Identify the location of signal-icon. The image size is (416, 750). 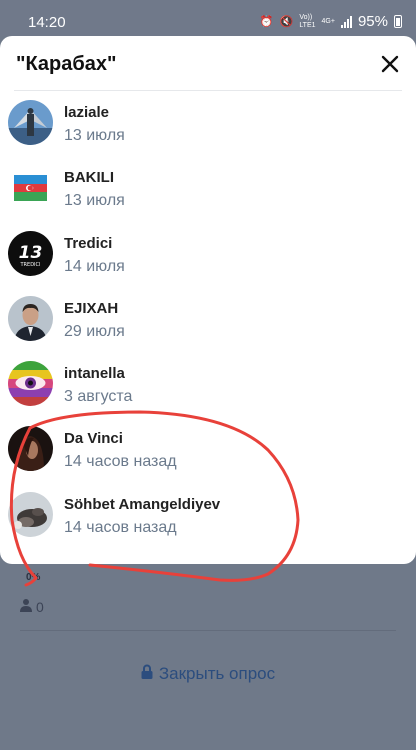
(346, 21).